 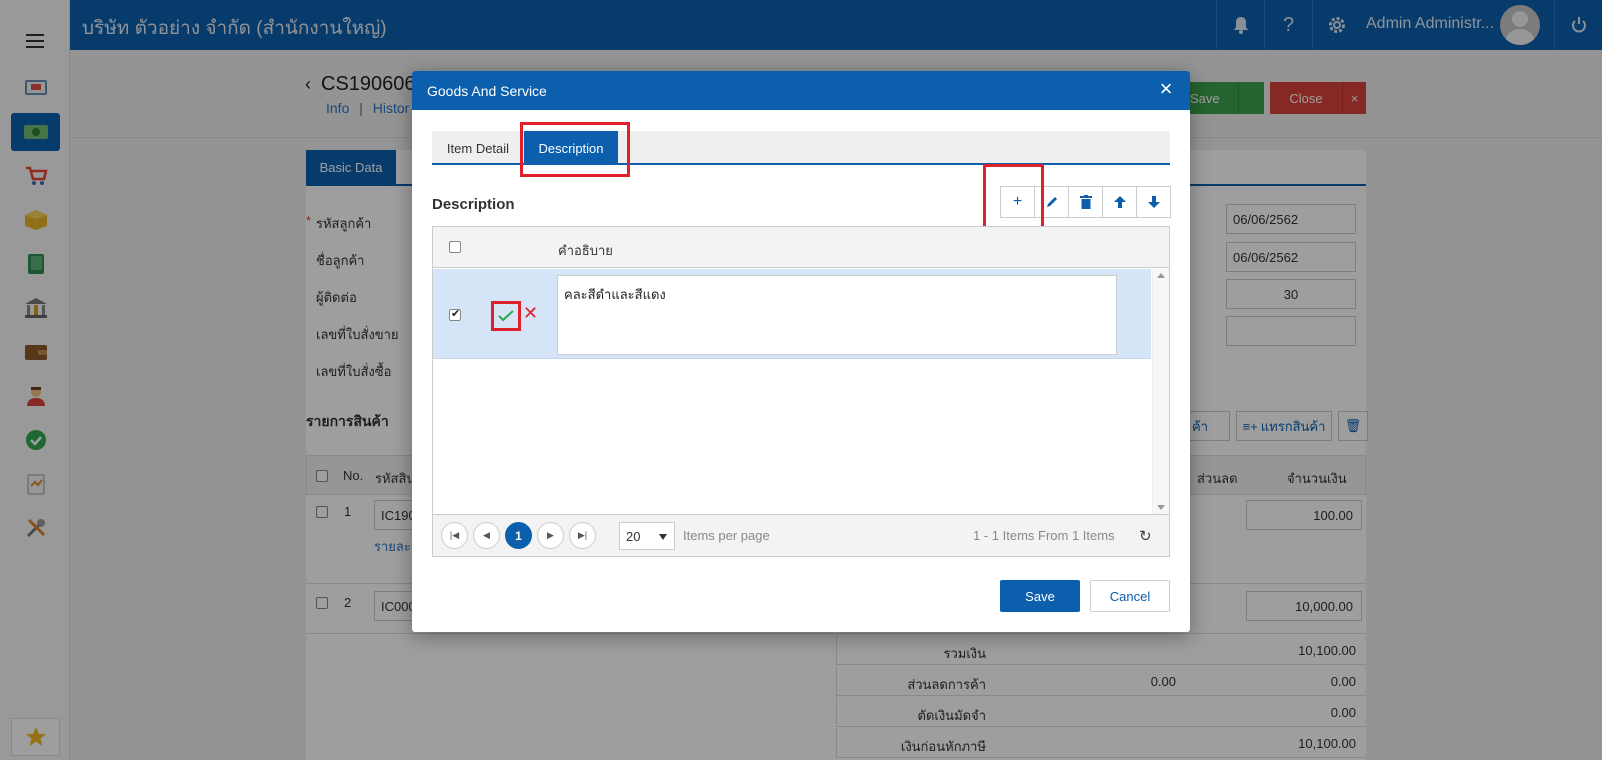 I want to click on next-page-icon: ▶, so click(x=550, y=535).